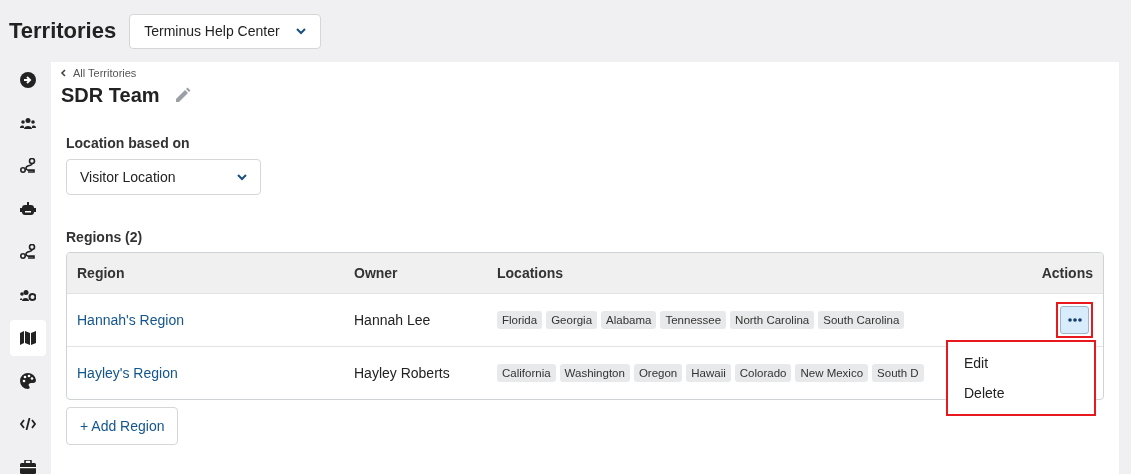  I want to click on location-tag: Georgia, so click(572, 320).